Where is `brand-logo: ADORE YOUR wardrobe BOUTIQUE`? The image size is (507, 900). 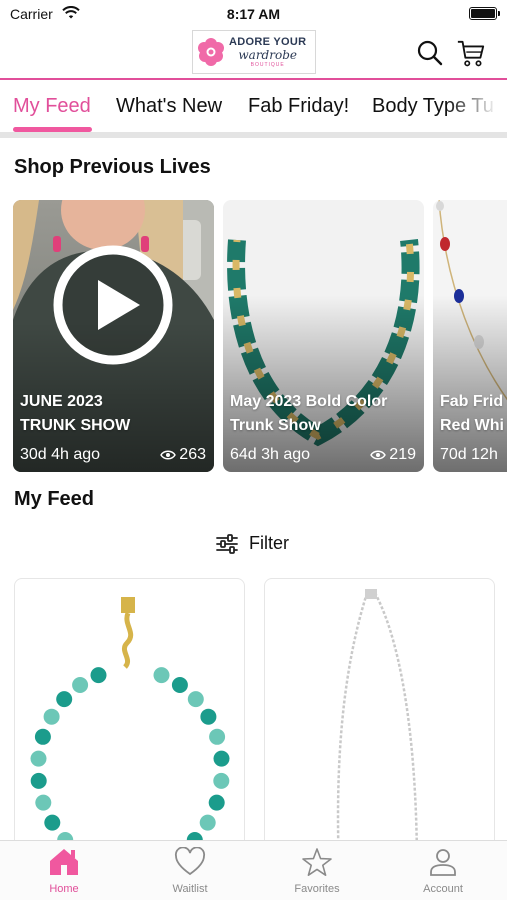 brand-logo: ADORE YOUR wardrobe BOUTIQUE is located at coordinates (254, 52).